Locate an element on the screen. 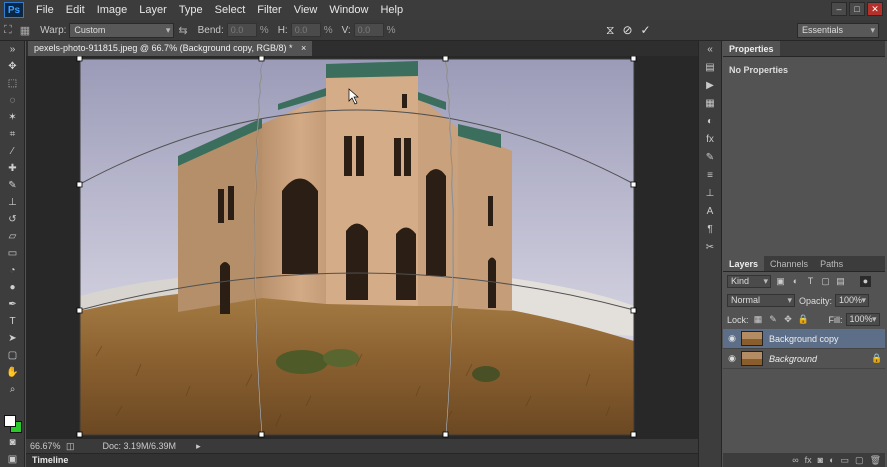 The height and width of the screenshot is (467, 887). commit-transform-icon: ✓ is located at coordinates (646, 30).